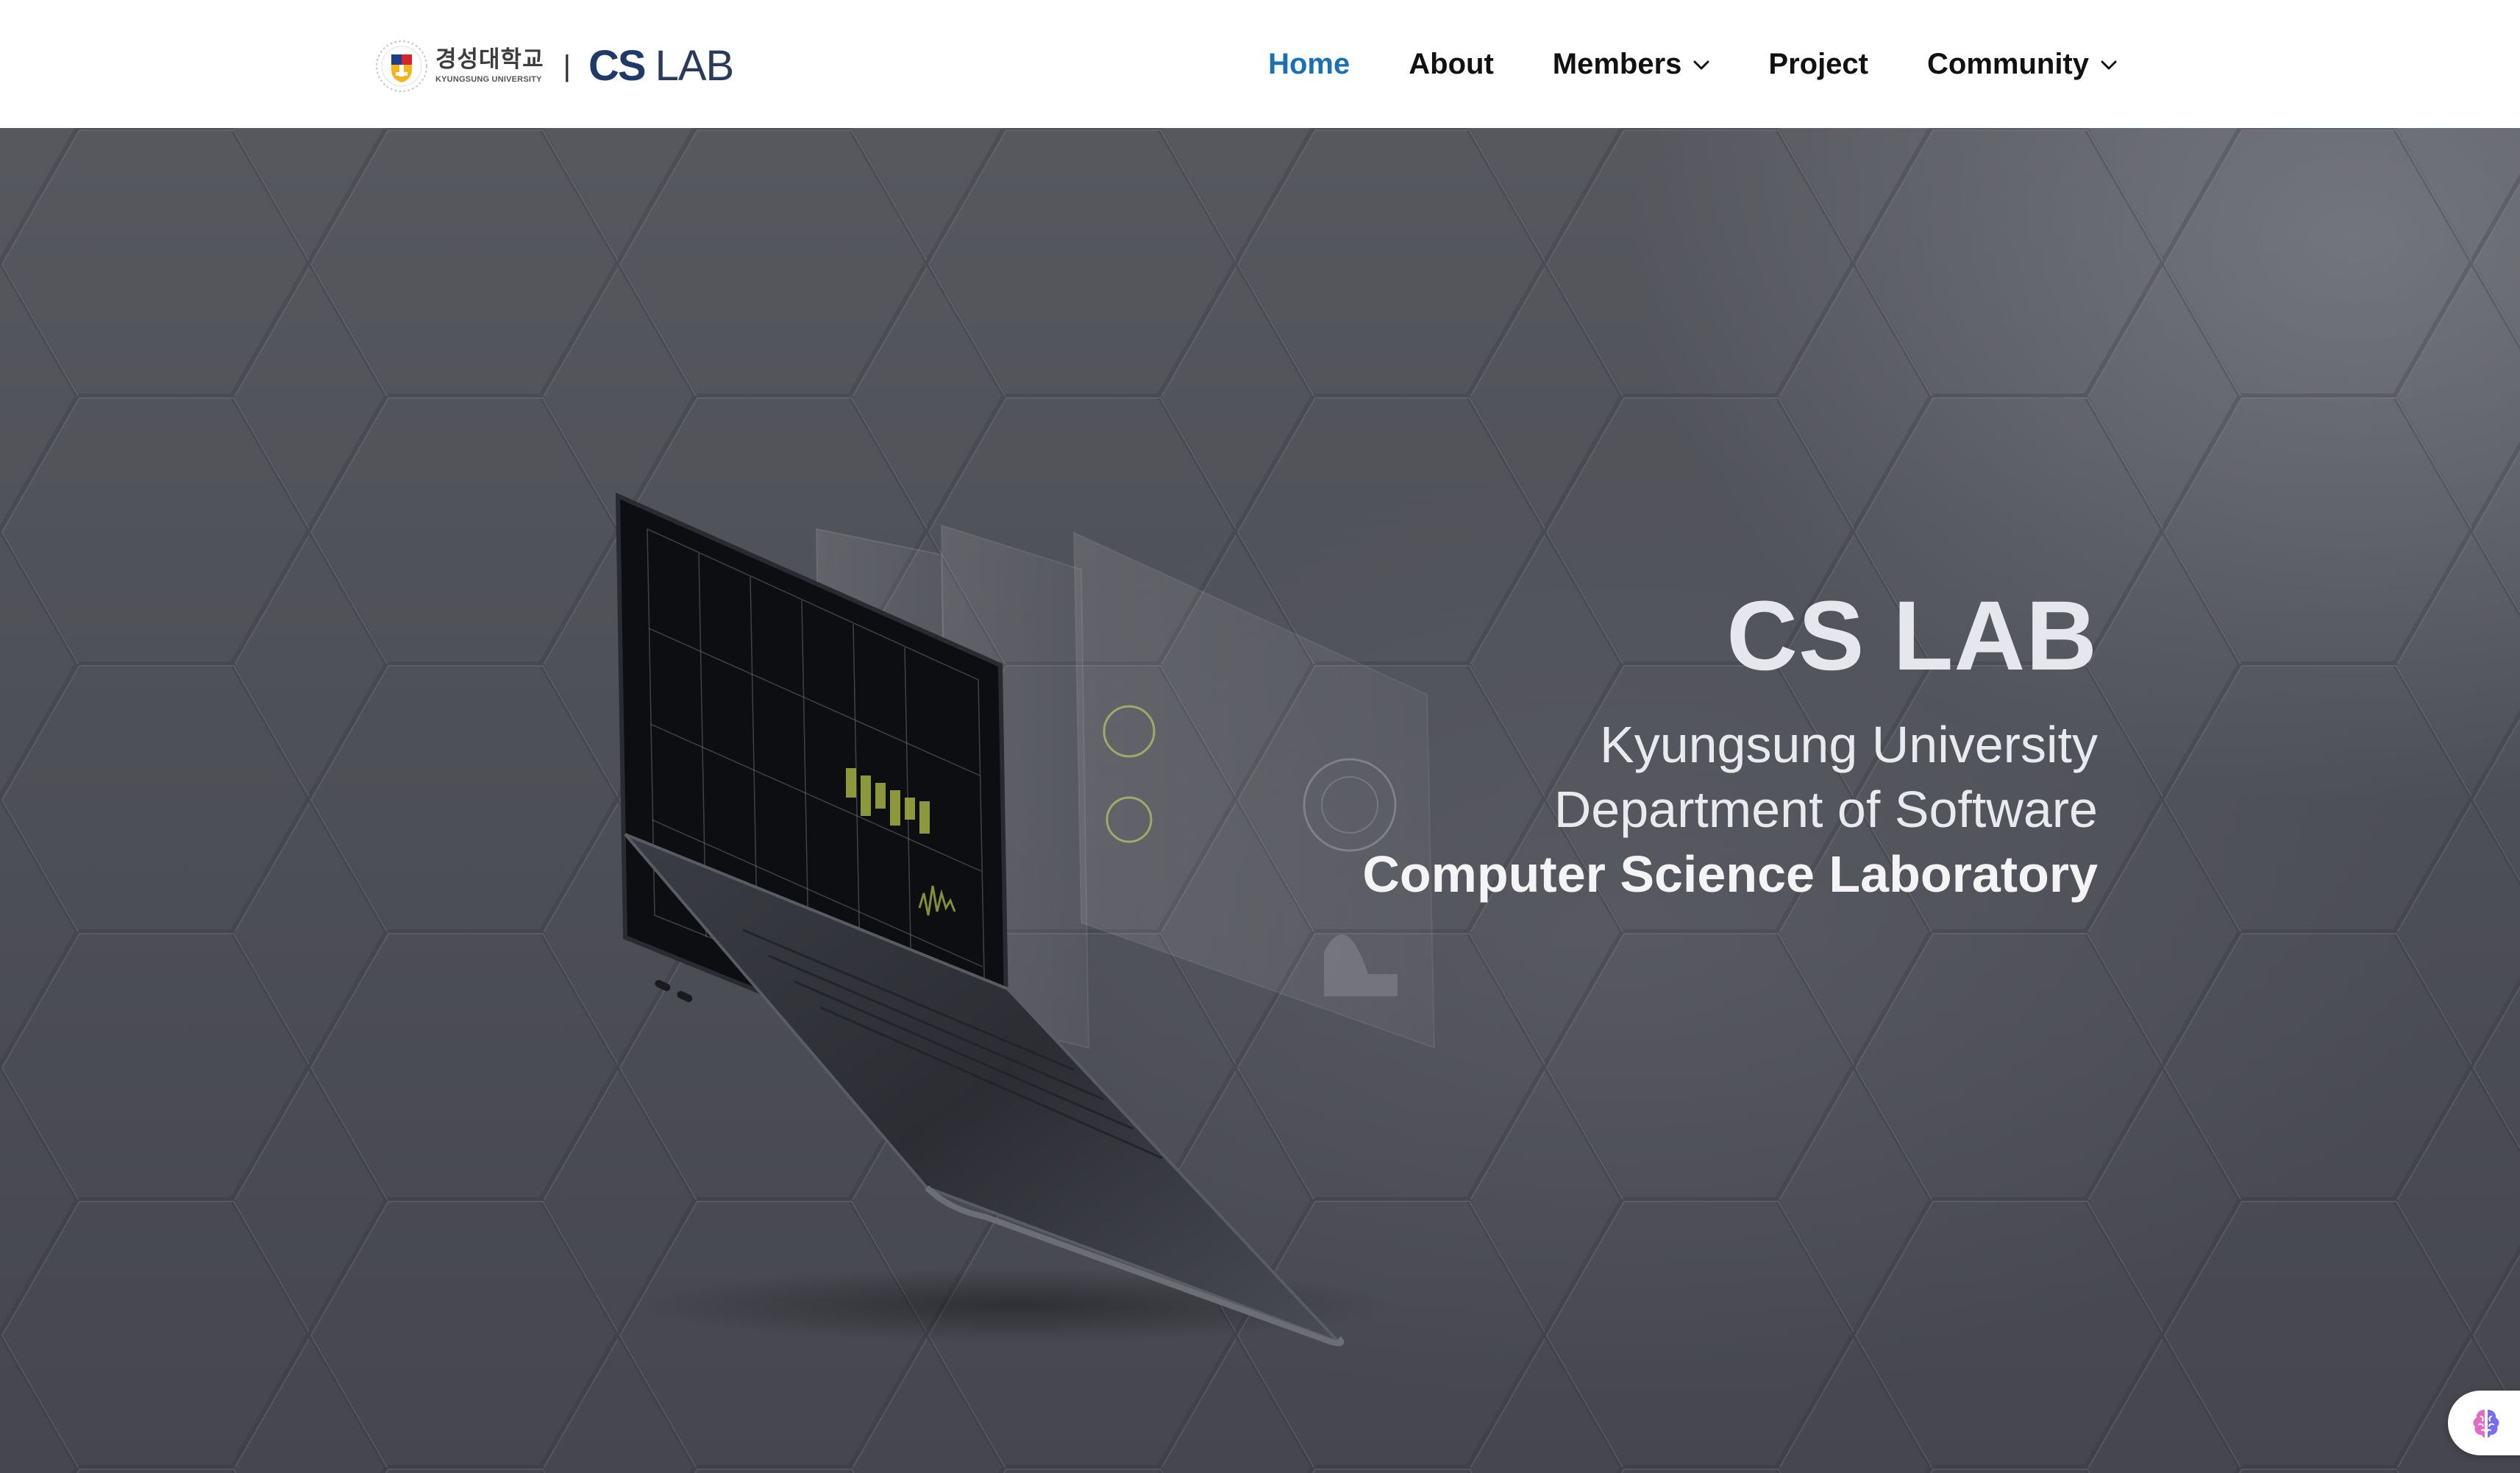  I want to click on nav-item-members: Members, so click(1631, 64).